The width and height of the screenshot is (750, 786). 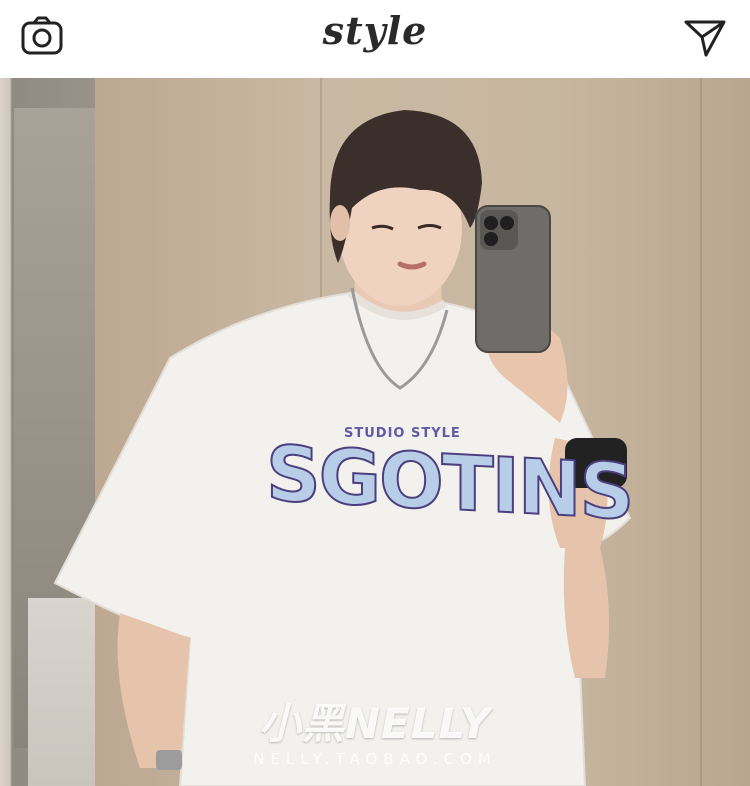 I want to click on top-bar: style, so click(x=375, y=39).